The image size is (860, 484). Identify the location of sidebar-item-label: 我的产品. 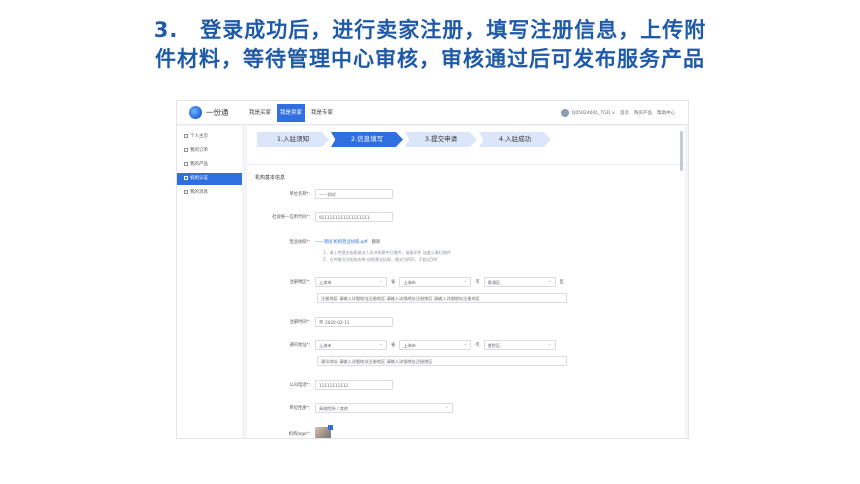
(199, 164).